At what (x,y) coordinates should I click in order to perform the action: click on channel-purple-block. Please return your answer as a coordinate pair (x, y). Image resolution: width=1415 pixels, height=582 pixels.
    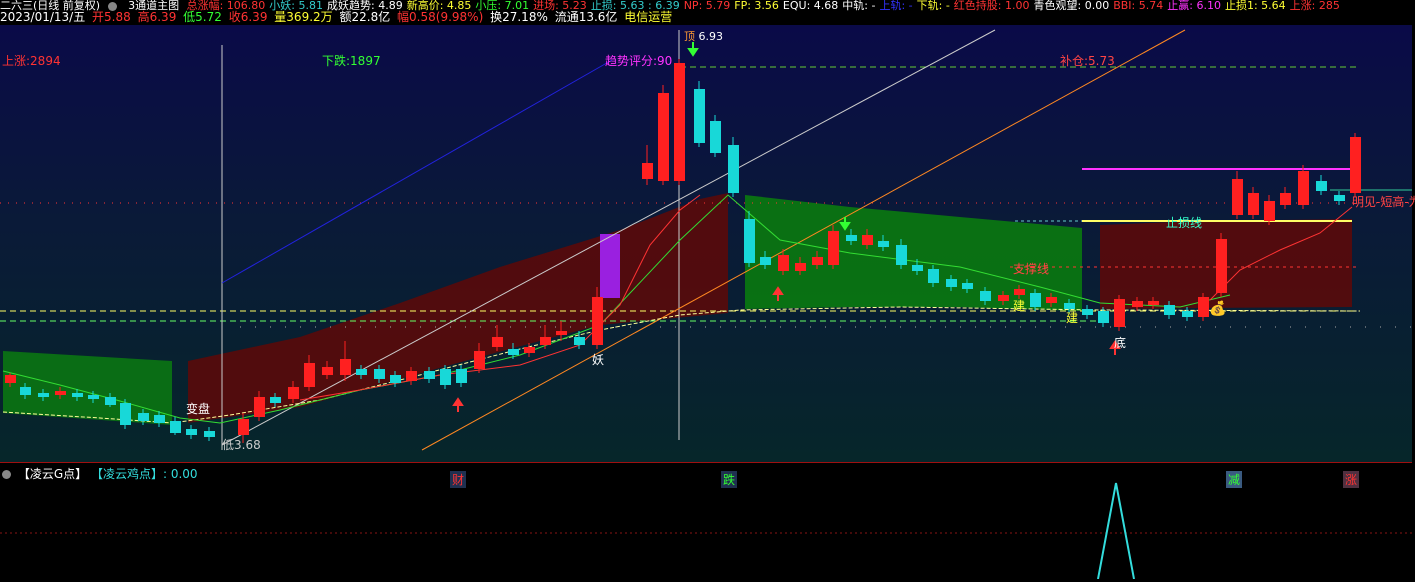
    Looking at the image, I should click on (610, 266).